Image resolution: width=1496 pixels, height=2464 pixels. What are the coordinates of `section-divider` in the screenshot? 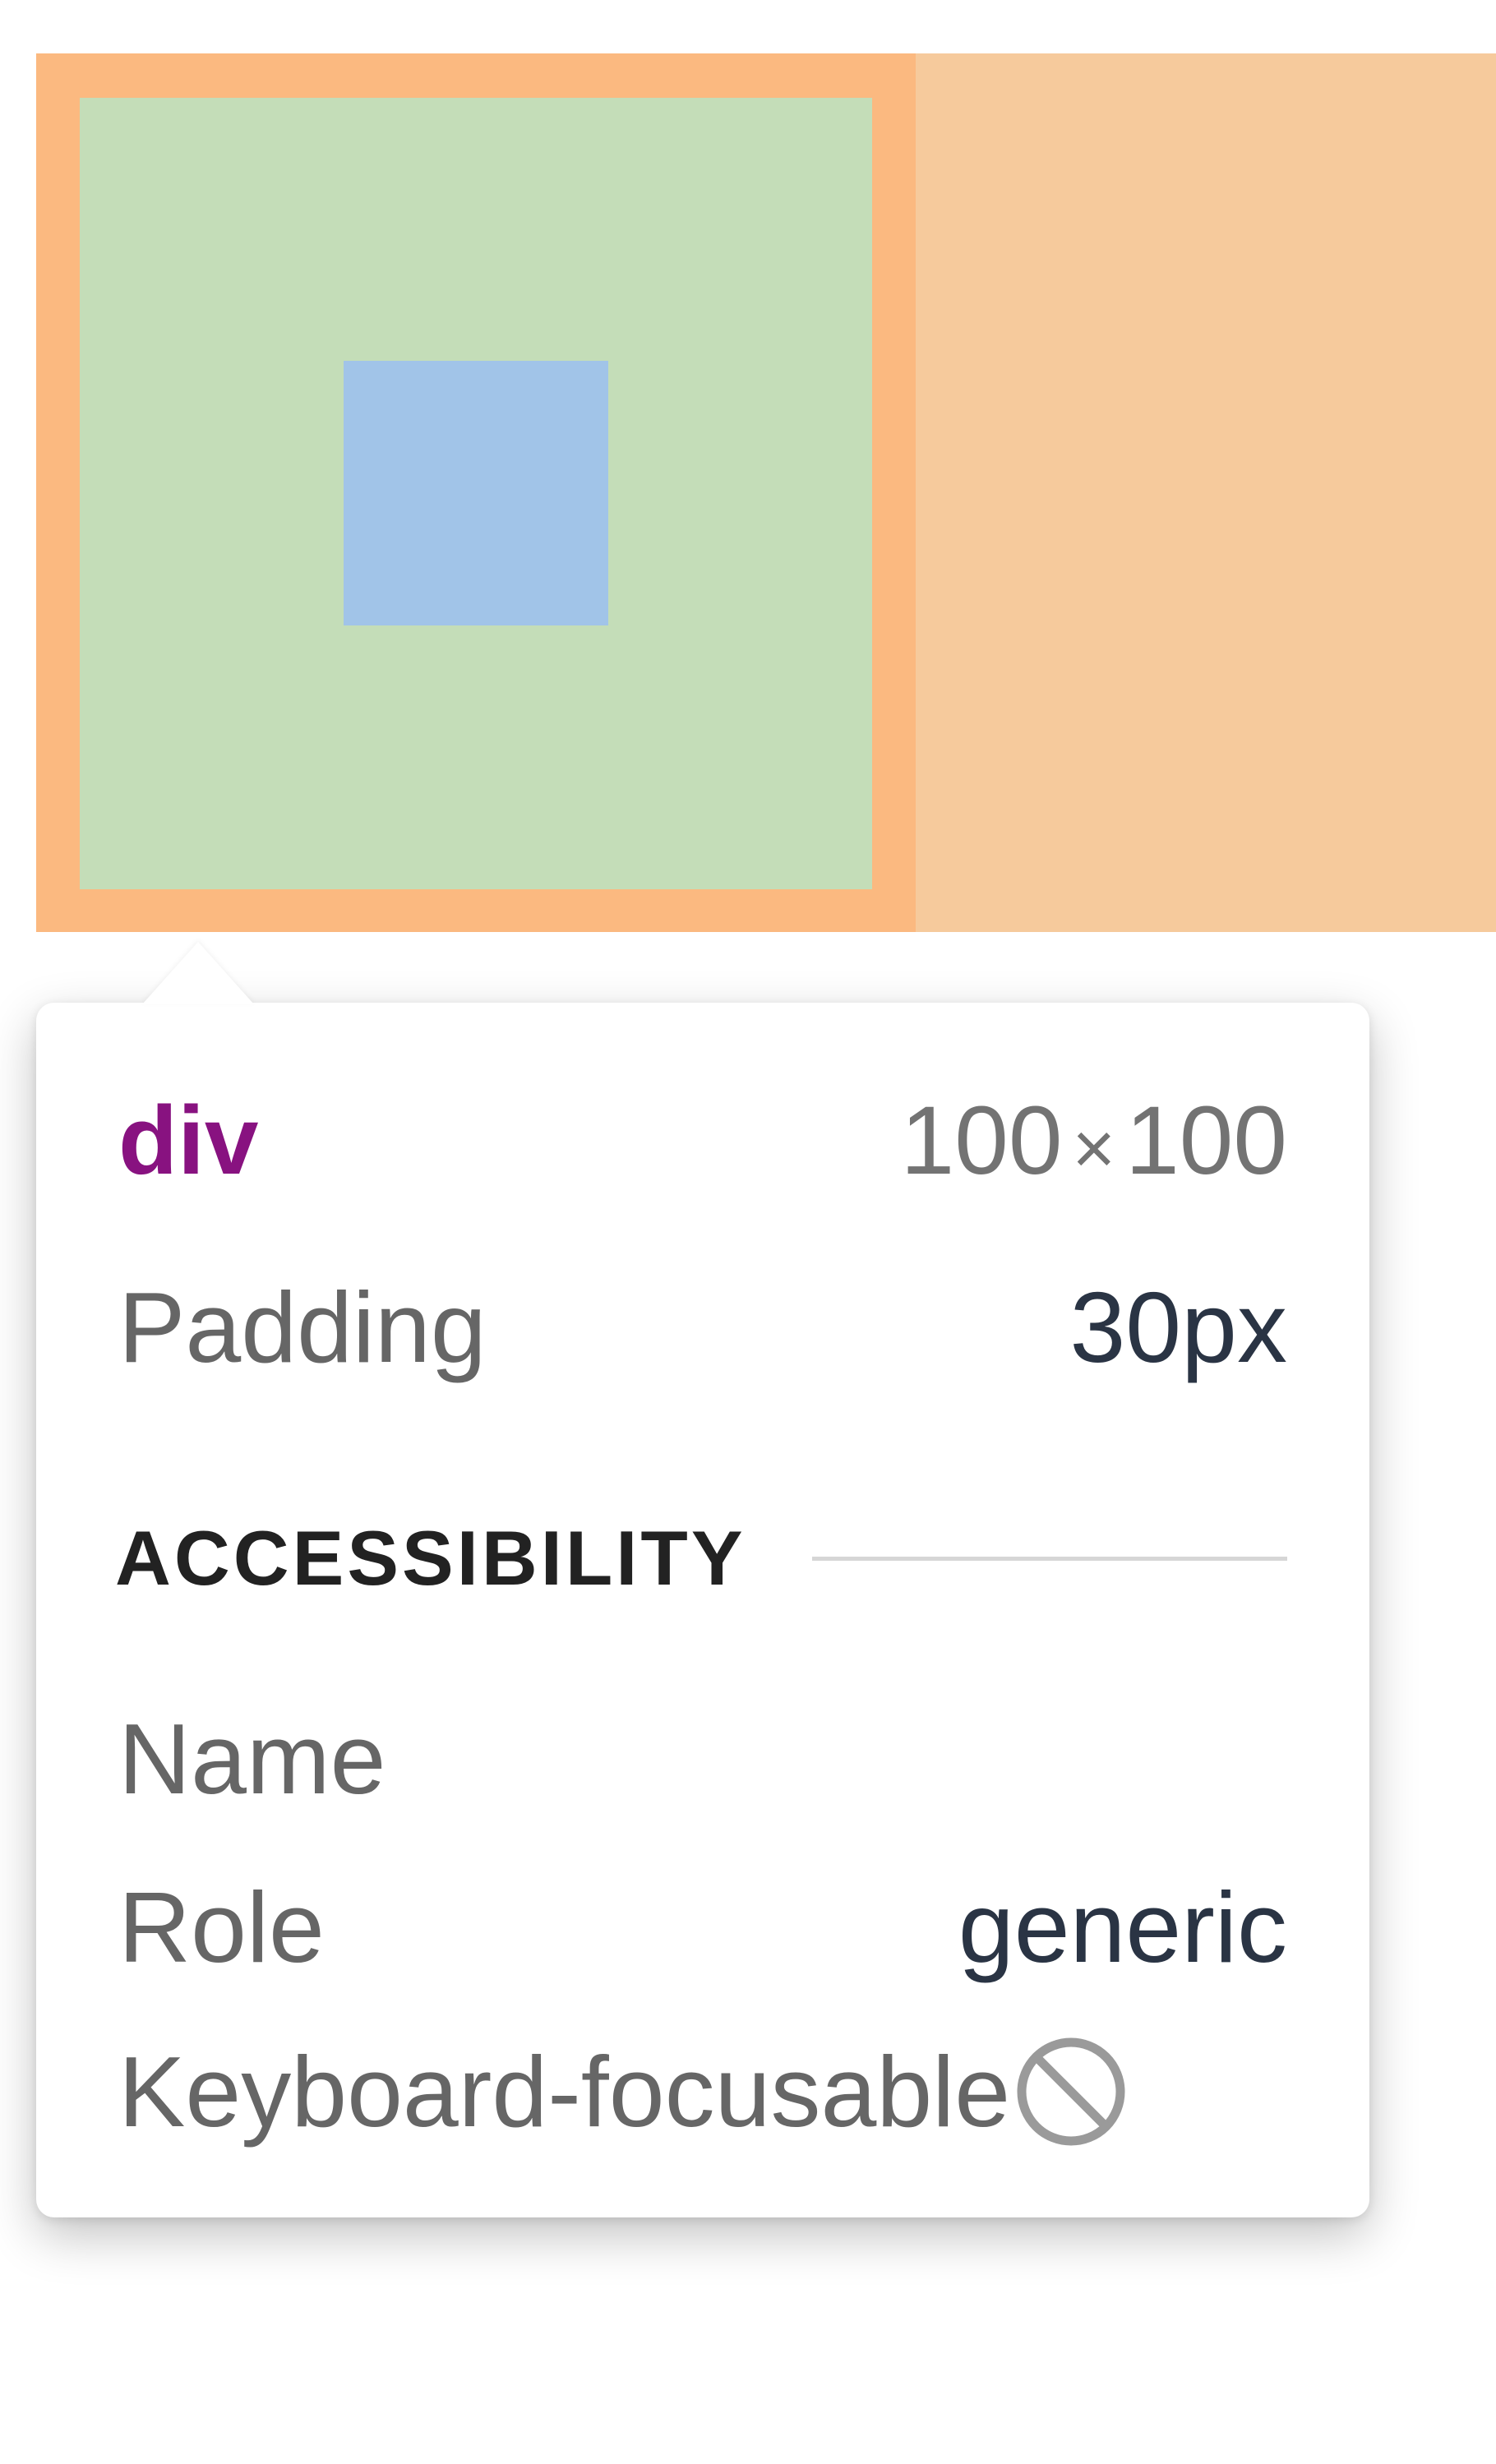 It's located at (1049, 1558).